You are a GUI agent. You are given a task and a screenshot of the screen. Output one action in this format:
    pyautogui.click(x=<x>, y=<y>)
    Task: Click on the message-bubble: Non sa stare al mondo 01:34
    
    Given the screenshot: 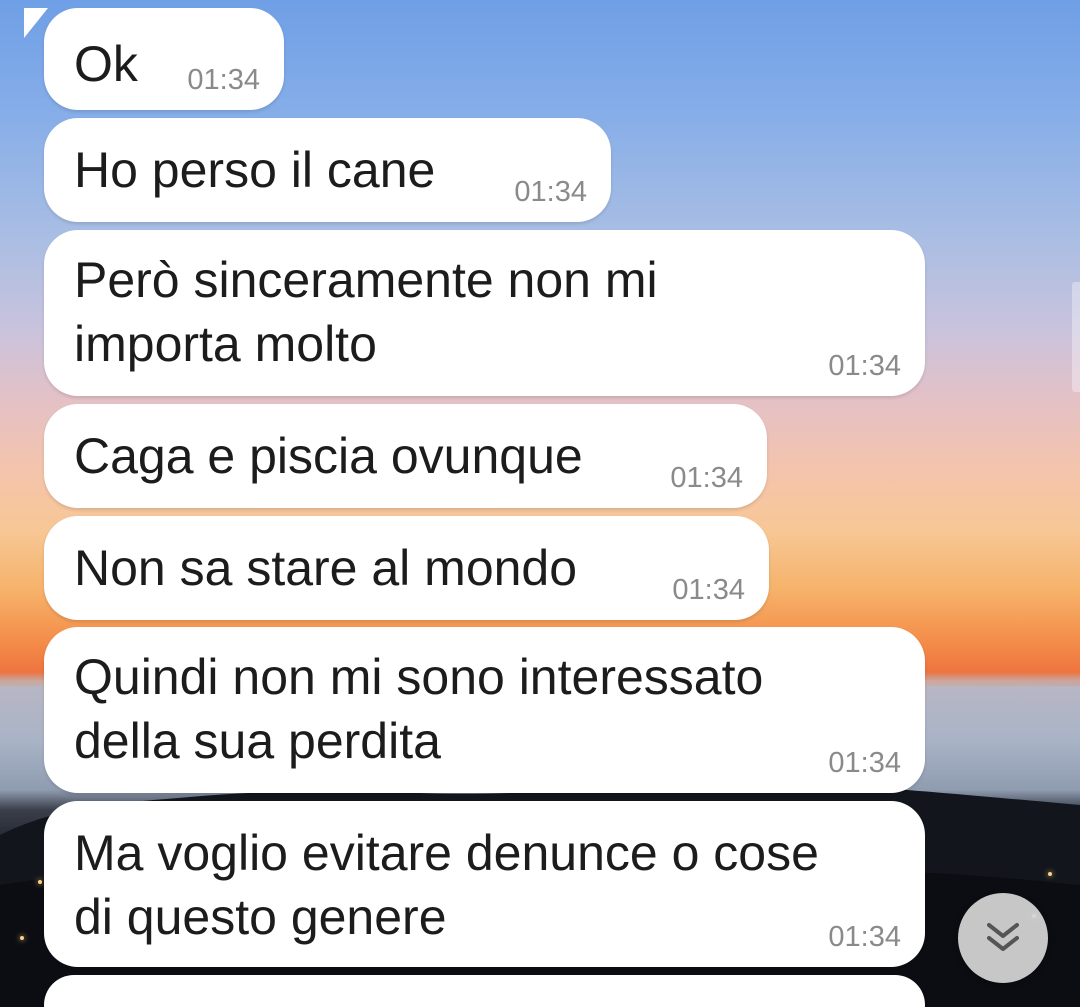 What is the action you would take?
    pyautogui.click(x=406, y=568)
    